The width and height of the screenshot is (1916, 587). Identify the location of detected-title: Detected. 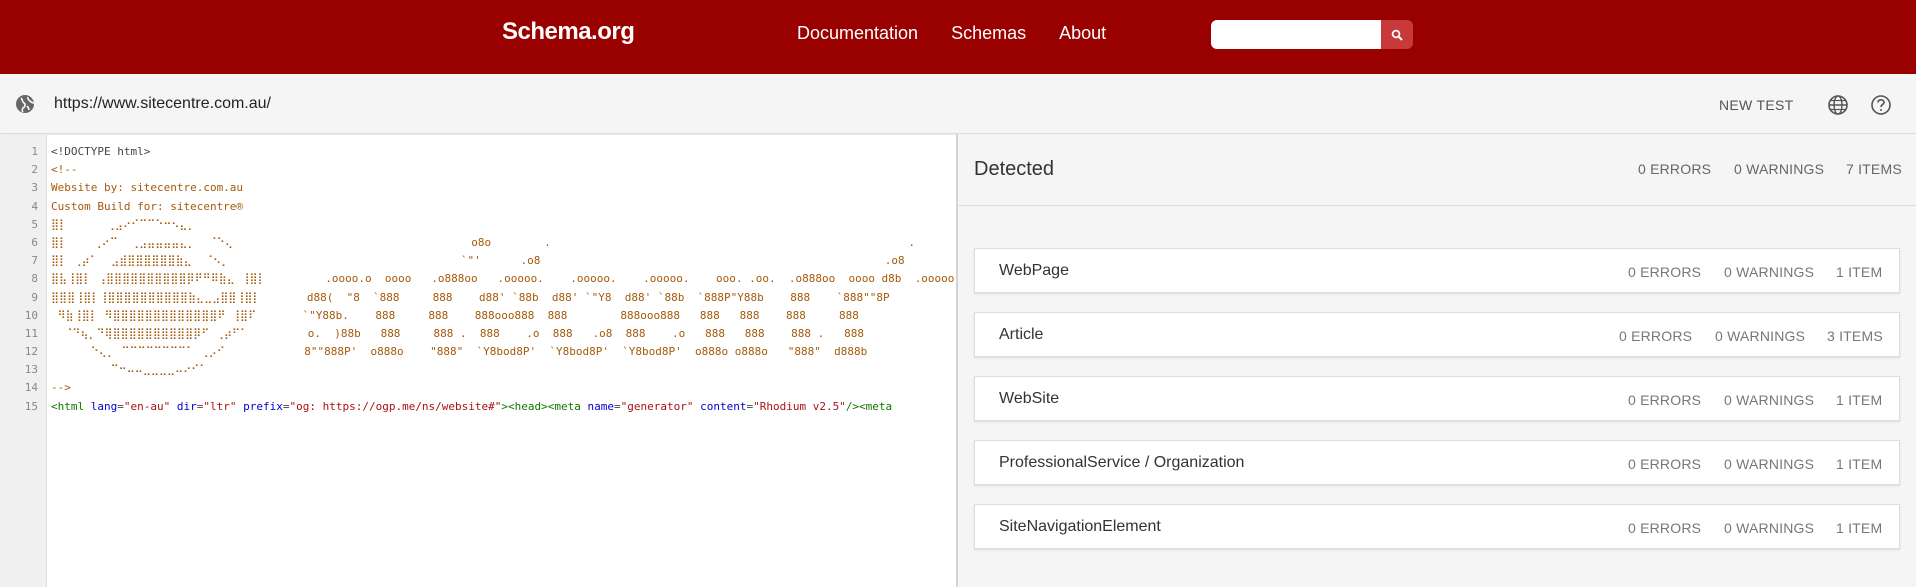
(1014, 169).